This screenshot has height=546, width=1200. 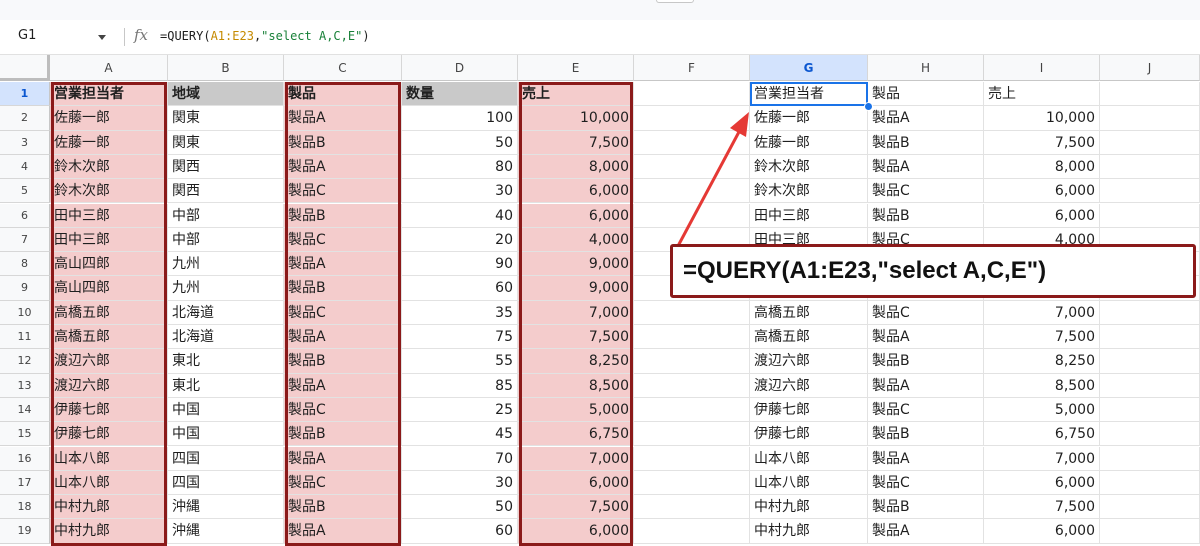 What do you see at coordinates (460, 531) in the screenshot?
I see `cell-d19: 60` at bounding box center [460, 531].